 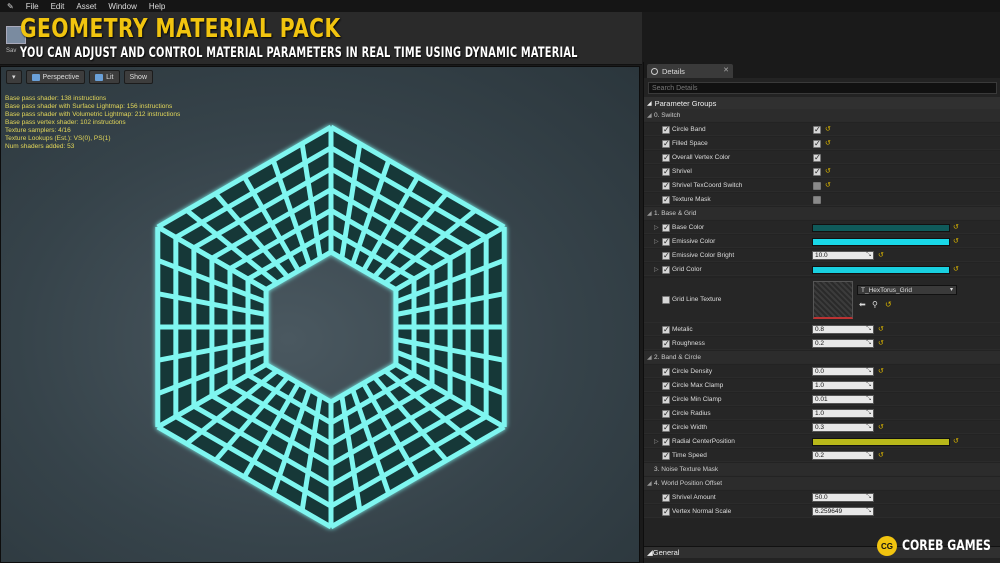 What do you see at coordinates (843, 329) in the screenshot?
I see `number-field: 0.8` at bounding box center [843, 329].